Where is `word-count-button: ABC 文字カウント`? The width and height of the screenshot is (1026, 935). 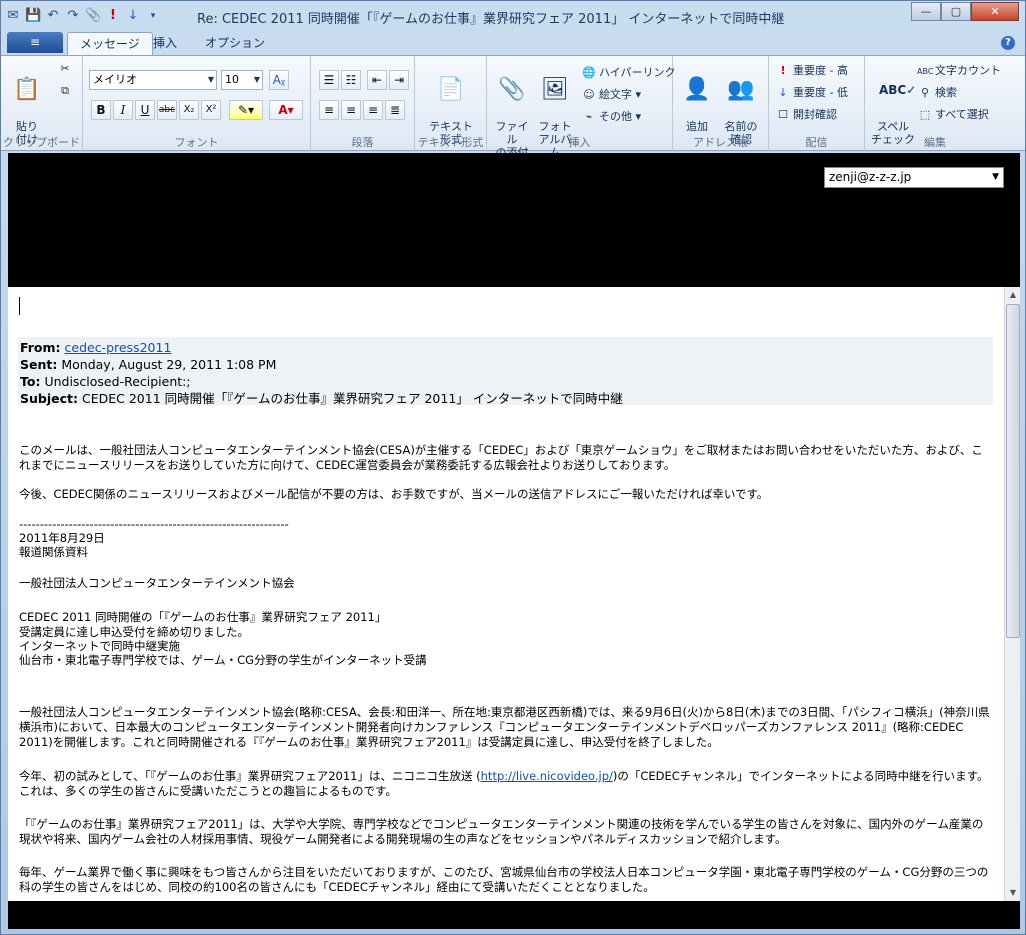 word-count-button: ABC 文字カウント is located at coordinates (959, 71).